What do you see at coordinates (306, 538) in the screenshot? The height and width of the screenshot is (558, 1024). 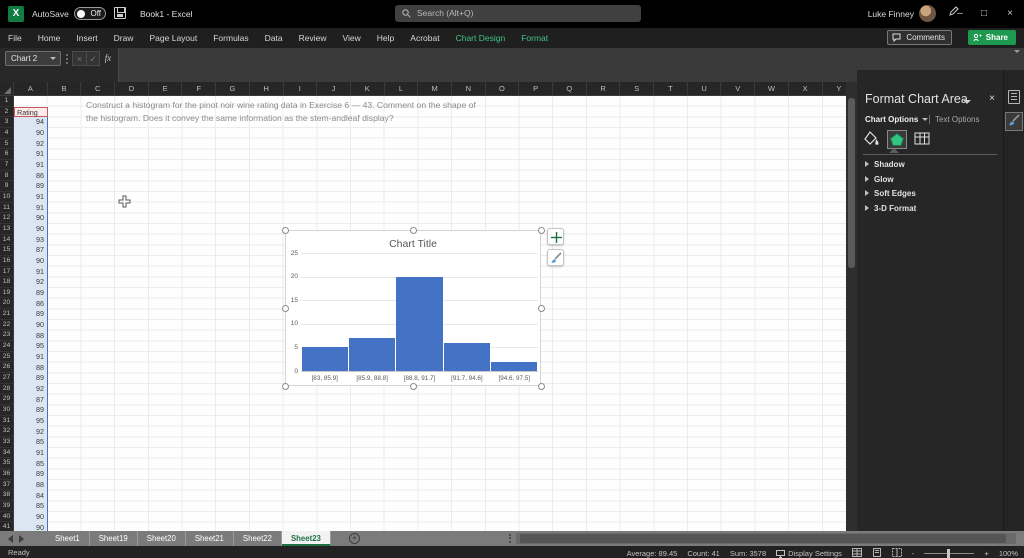 I see `sheet-tab-sheet23: Sheet23` at bounding box center [306, 538].